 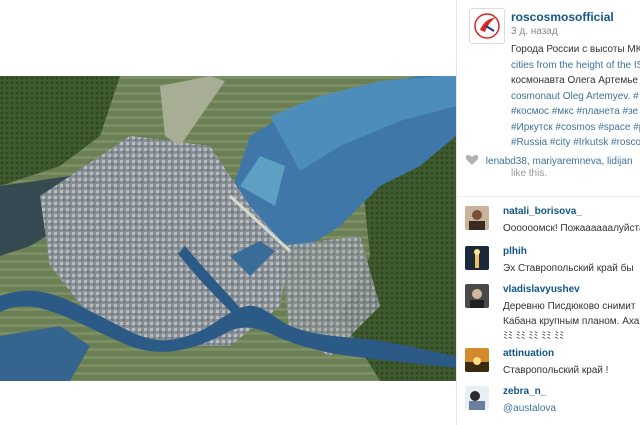 I want to click on comment-username: plhih, so click(x=515, y=251).